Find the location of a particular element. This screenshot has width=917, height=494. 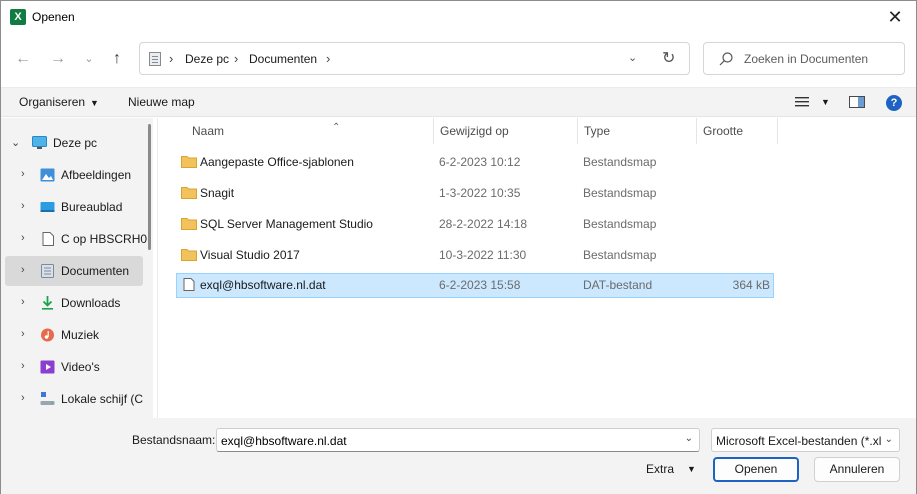

nav-item-this-pc: ⌄ Deze pc is located at coordinates (74, 143).